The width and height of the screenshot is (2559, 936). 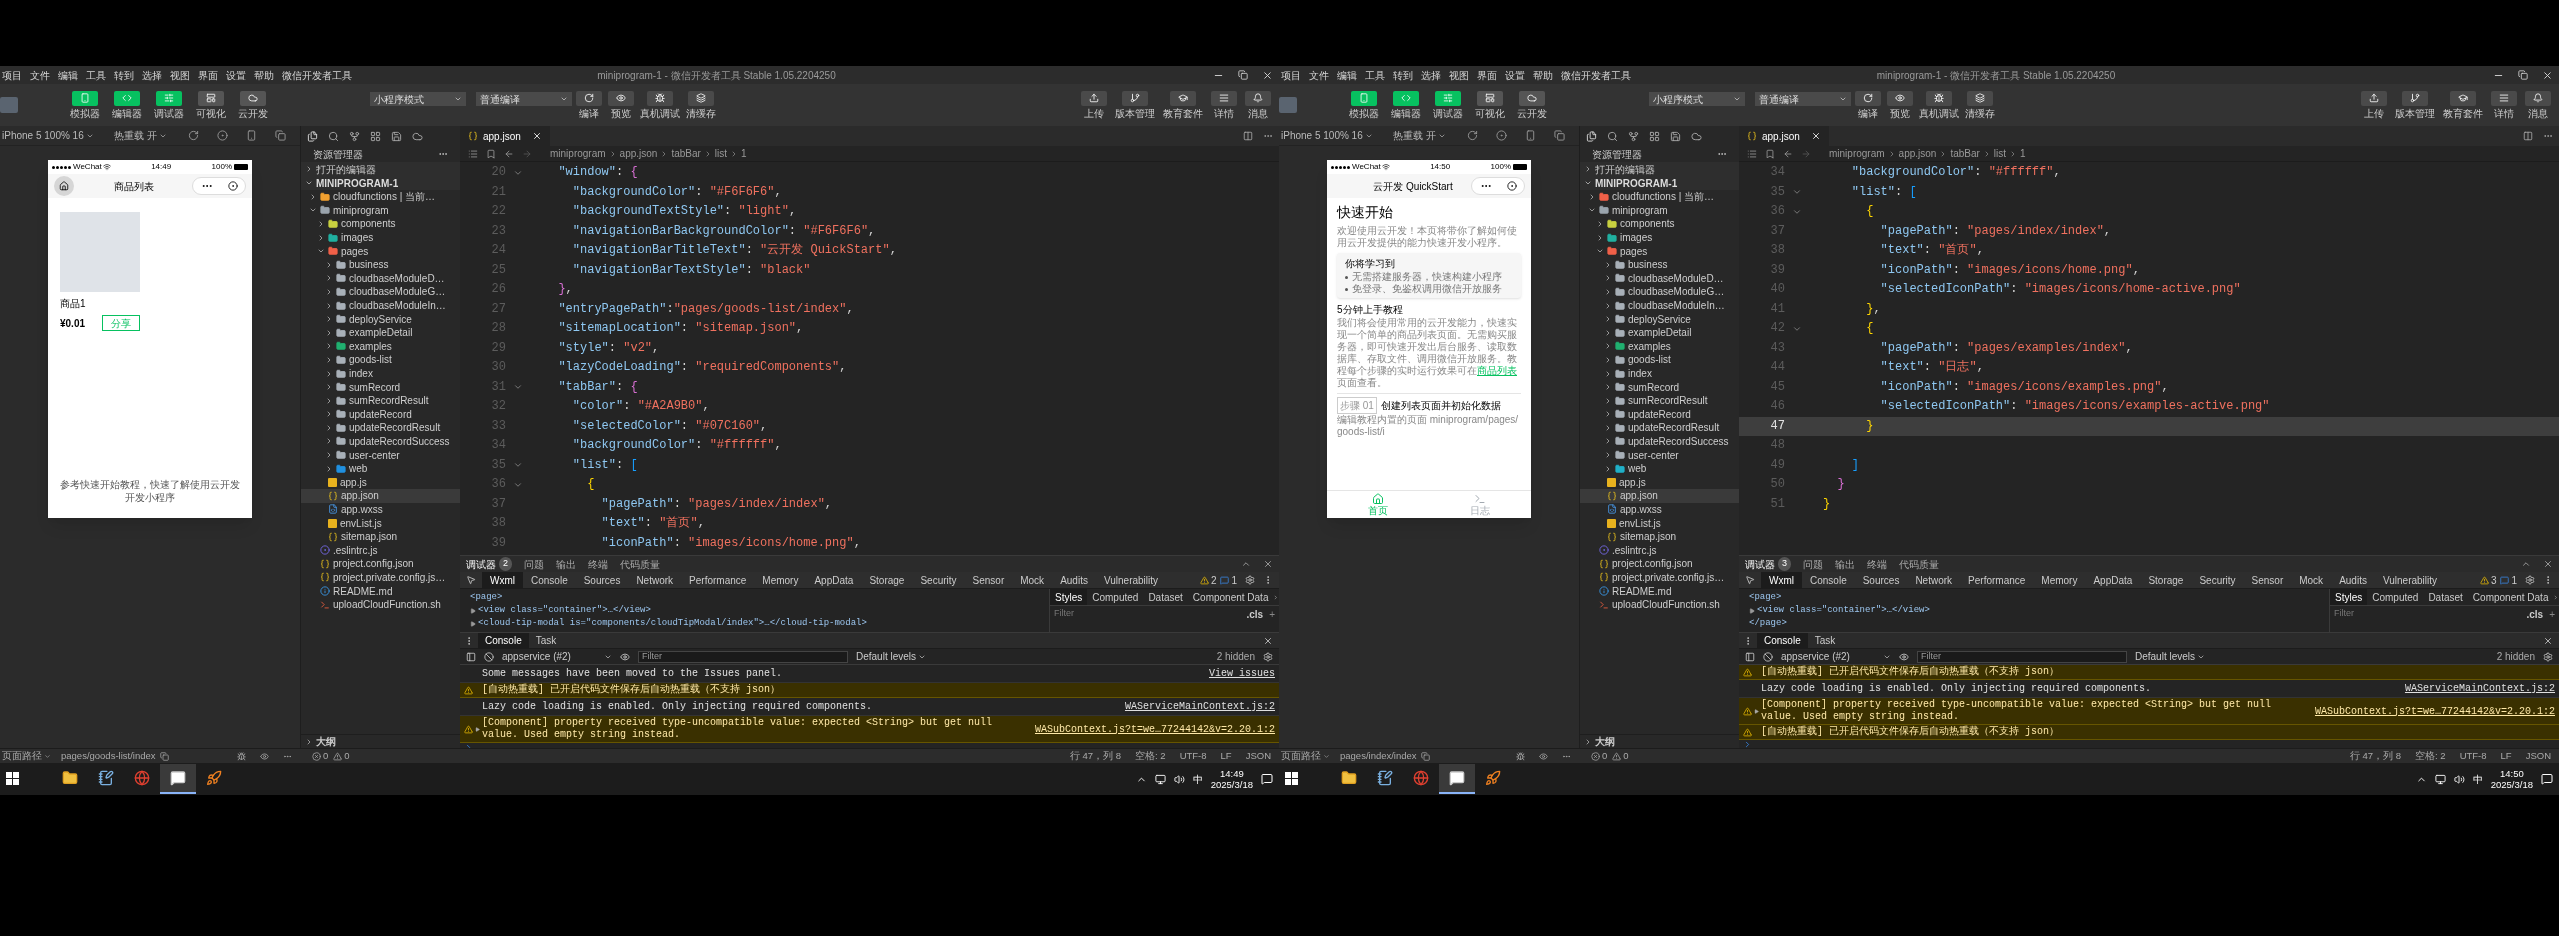 What do you see at coordinates (1659, 564) in the screenshot?
I see `tree-item: project.config.json` at bounding box center [1659, 564].